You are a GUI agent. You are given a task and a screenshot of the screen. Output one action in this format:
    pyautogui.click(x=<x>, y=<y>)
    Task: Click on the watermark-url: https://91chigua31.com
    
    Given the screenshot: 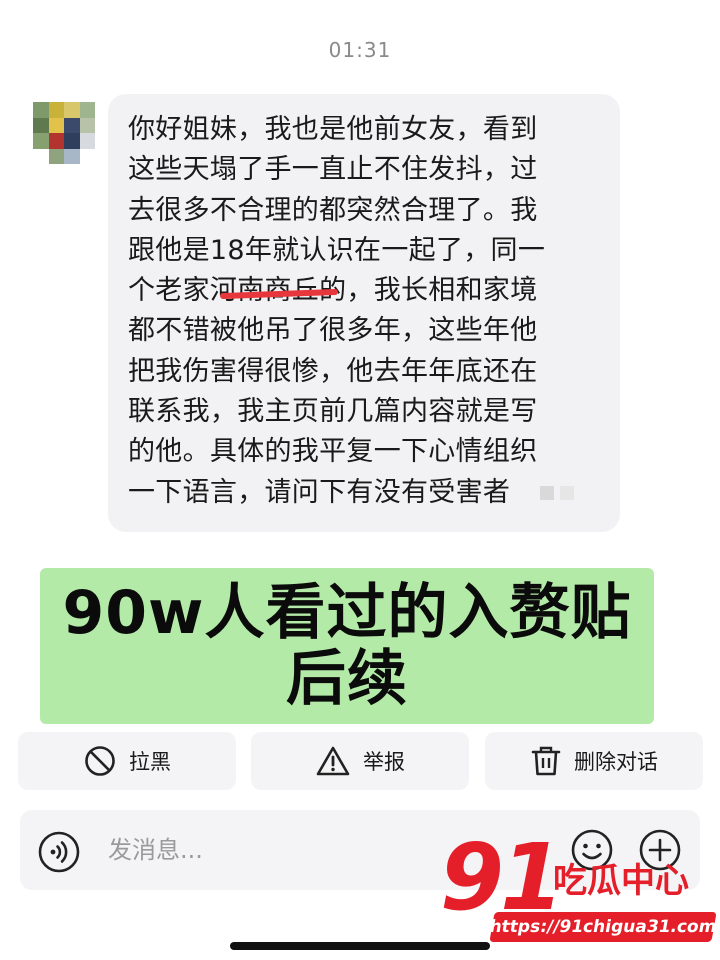 What is the action you would take?
    pyautogui.click(x=603, y=927)
    